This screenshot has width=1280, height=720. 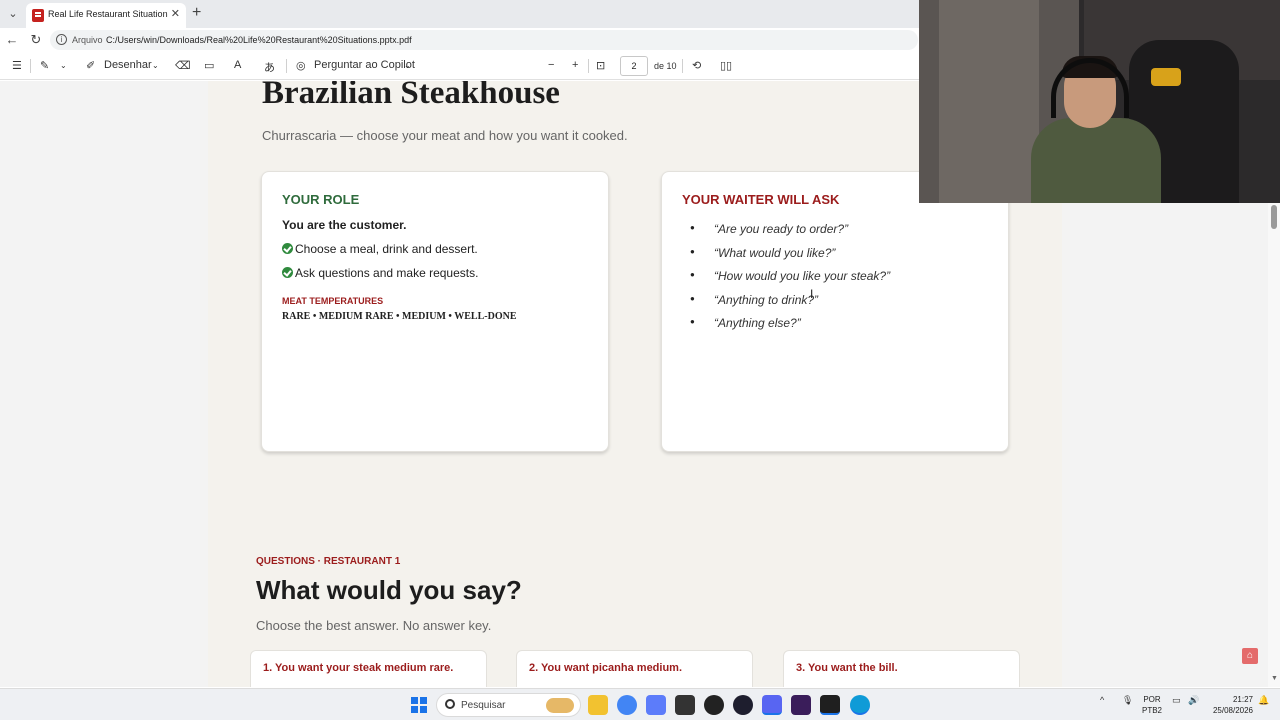 I want to click on question-card: 3. You want the bill., so click(x=901, y=668).